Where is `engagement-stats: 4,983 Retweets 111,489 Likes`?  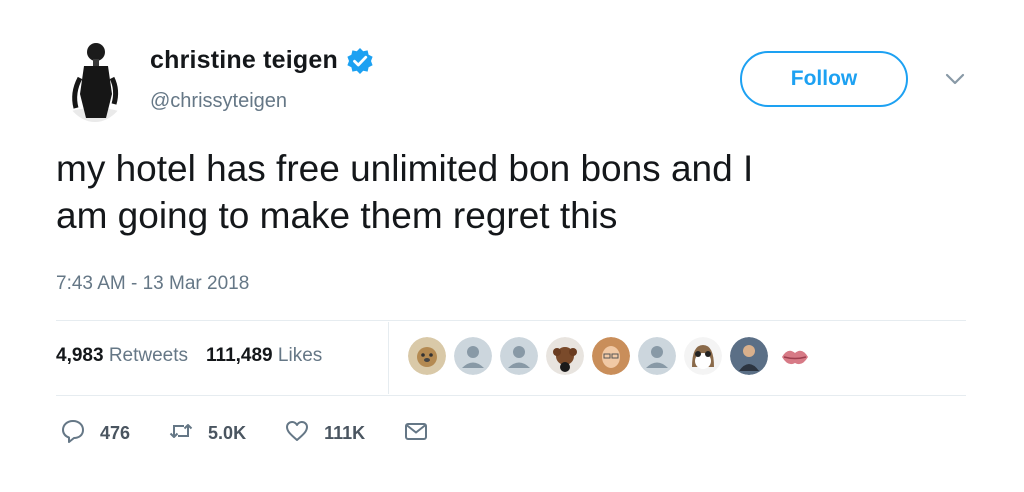 engagement-stats: 4,983 Retweets 111,489 Likes is located at coordinates (189, 356).